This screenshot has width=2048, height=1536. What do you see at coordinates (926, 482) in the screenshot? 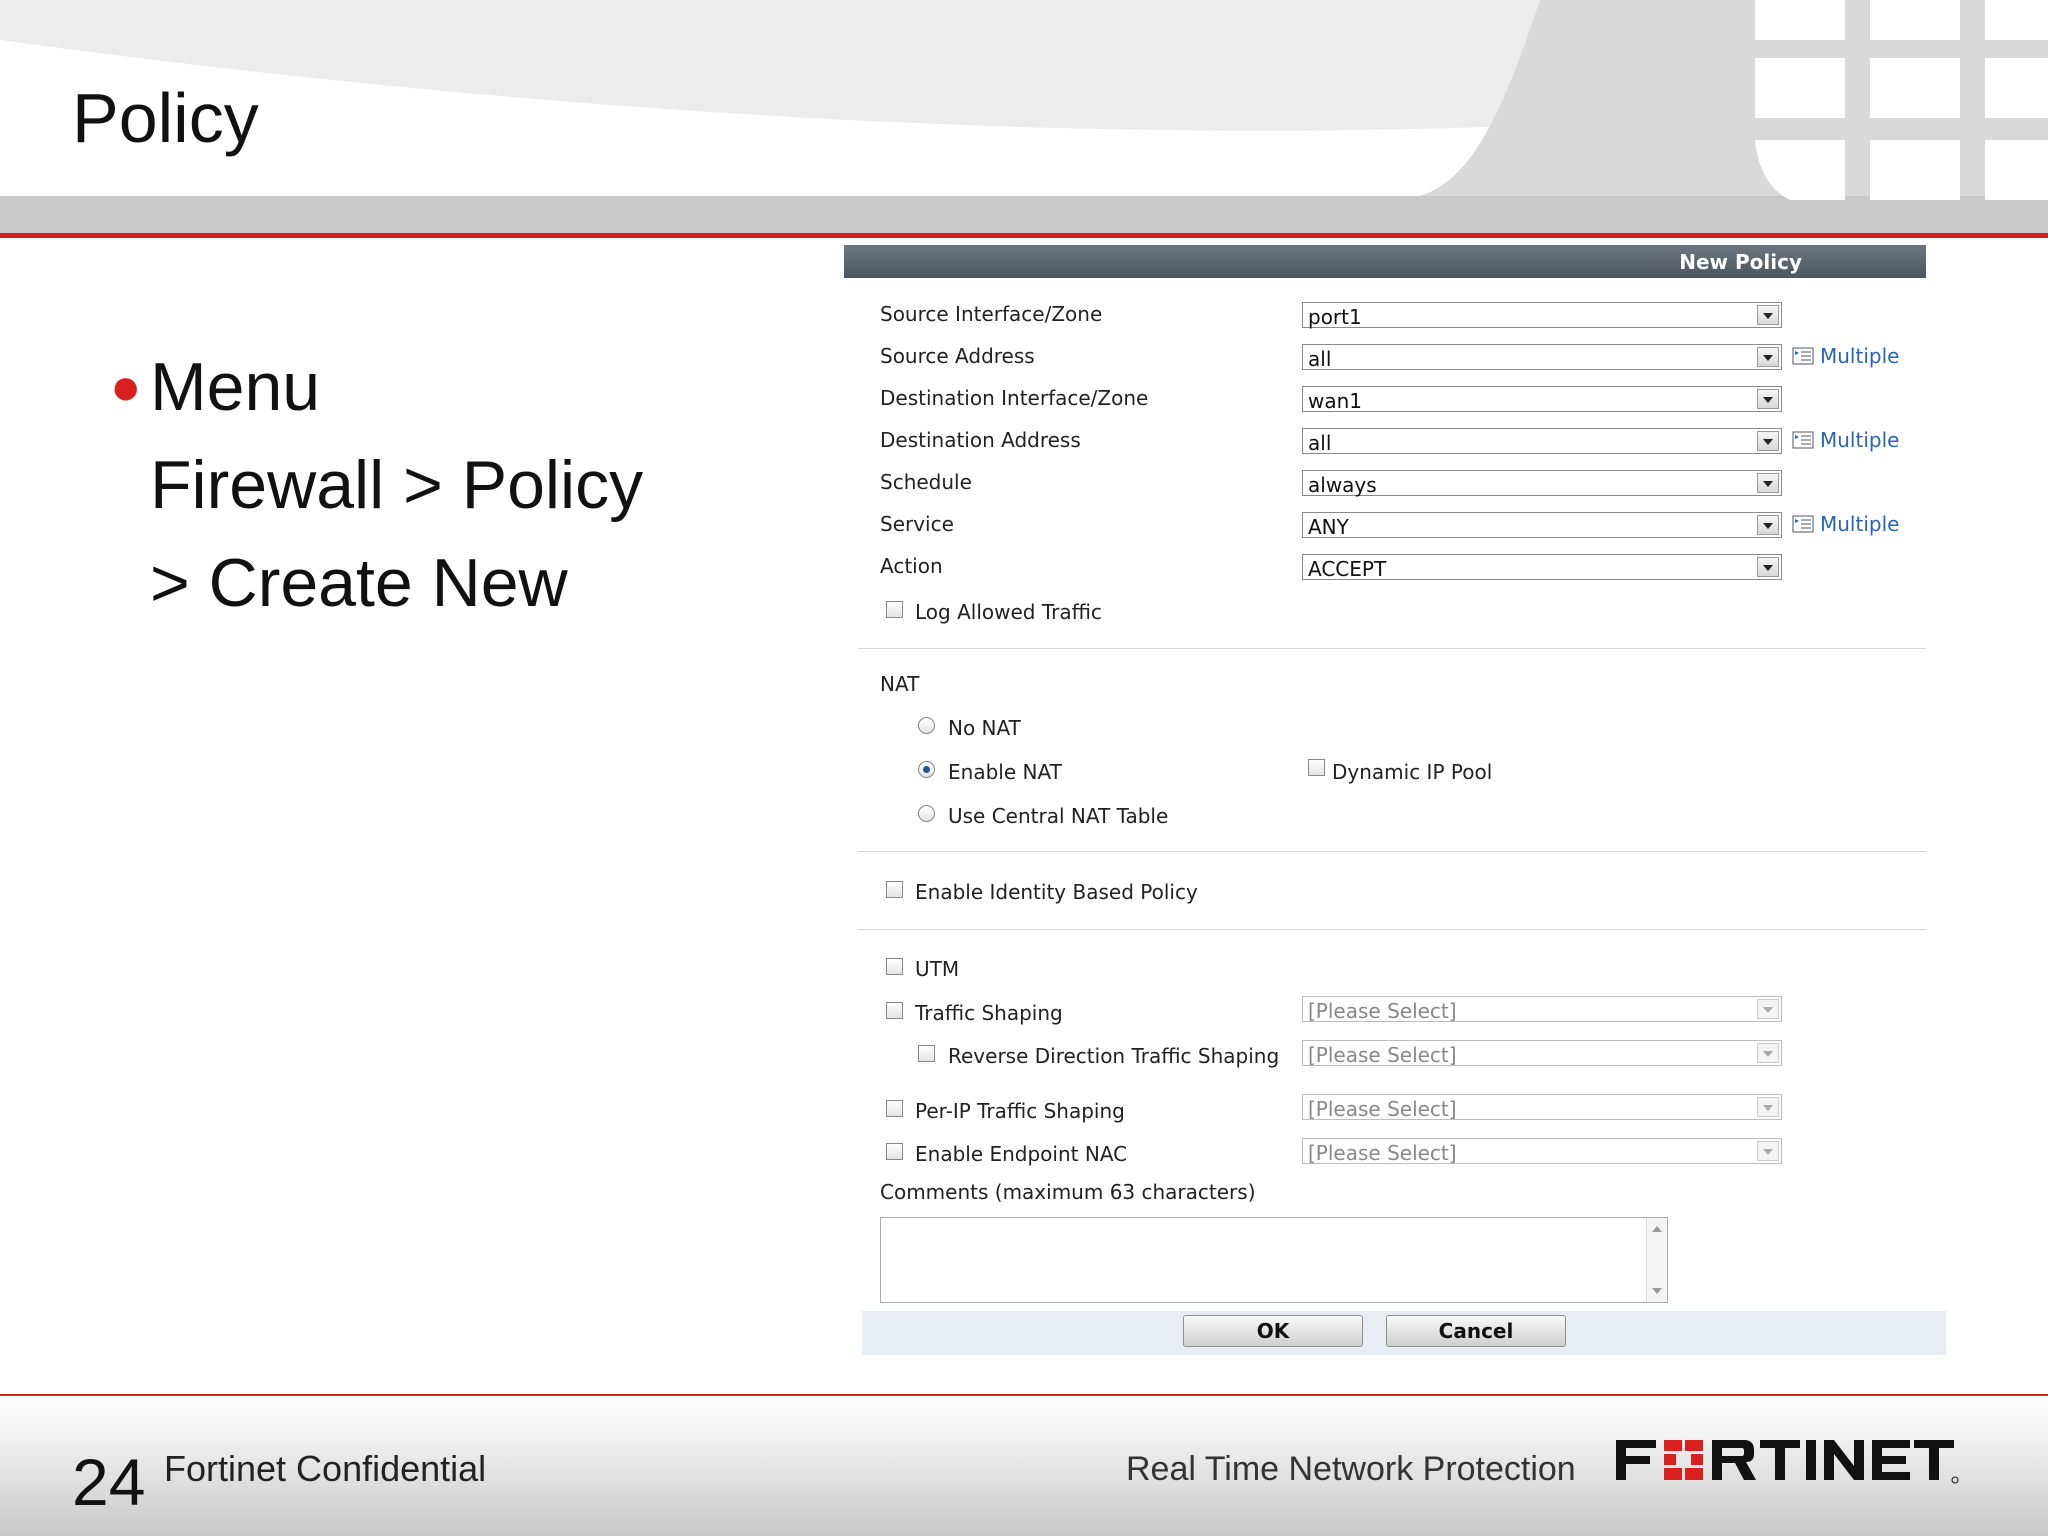
I see `schedule-label: Schedule` at bounding box center [926, 482].